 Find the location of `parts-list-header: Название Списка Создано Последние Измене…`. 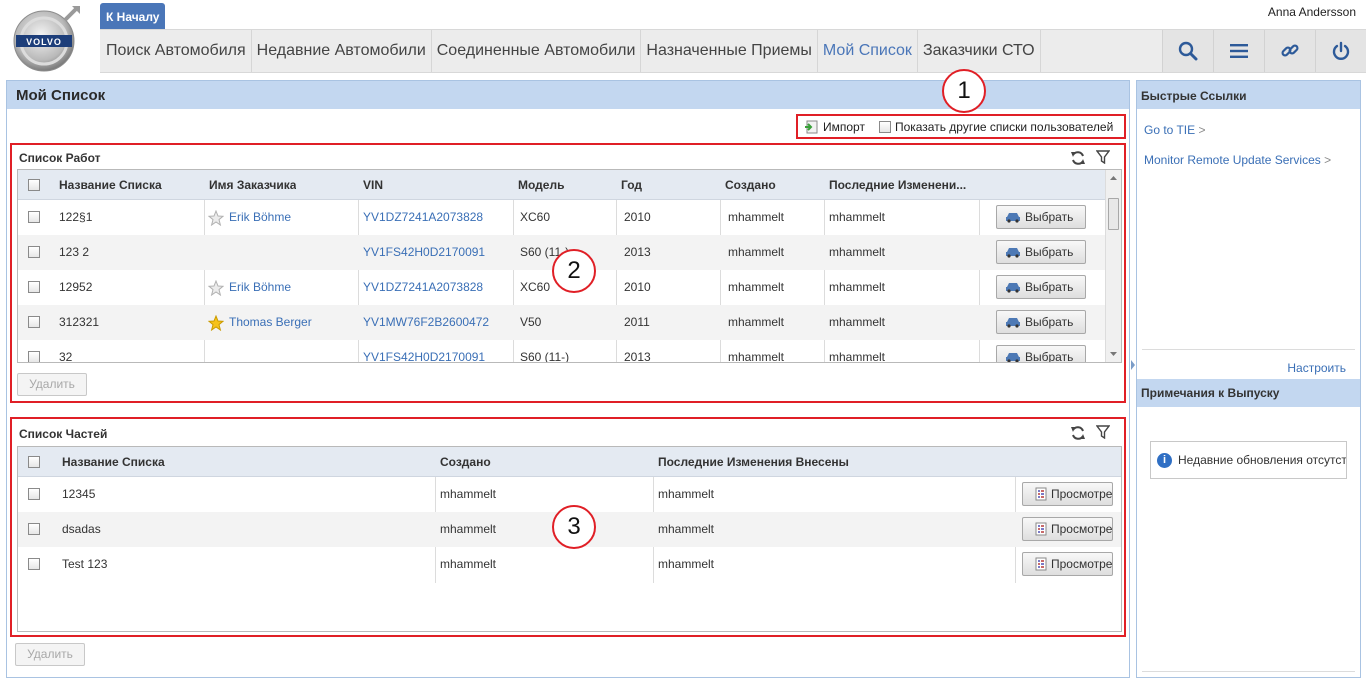

parts-list-header: Название Списка Создано Последние Измене… is located at coordinates (569, 462).